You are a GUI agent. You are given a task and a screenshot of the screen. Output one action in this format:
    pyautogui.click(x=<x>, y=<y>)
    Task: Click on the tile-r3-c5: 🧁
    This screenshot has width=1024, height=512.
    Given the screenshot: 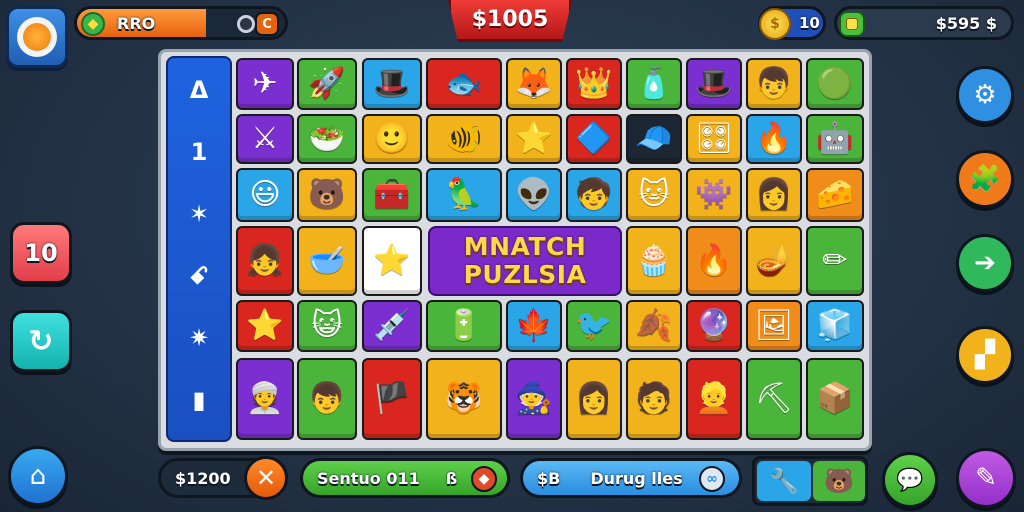 What is the action you would take?
    pyautogui.click(x=654, y=261)
    